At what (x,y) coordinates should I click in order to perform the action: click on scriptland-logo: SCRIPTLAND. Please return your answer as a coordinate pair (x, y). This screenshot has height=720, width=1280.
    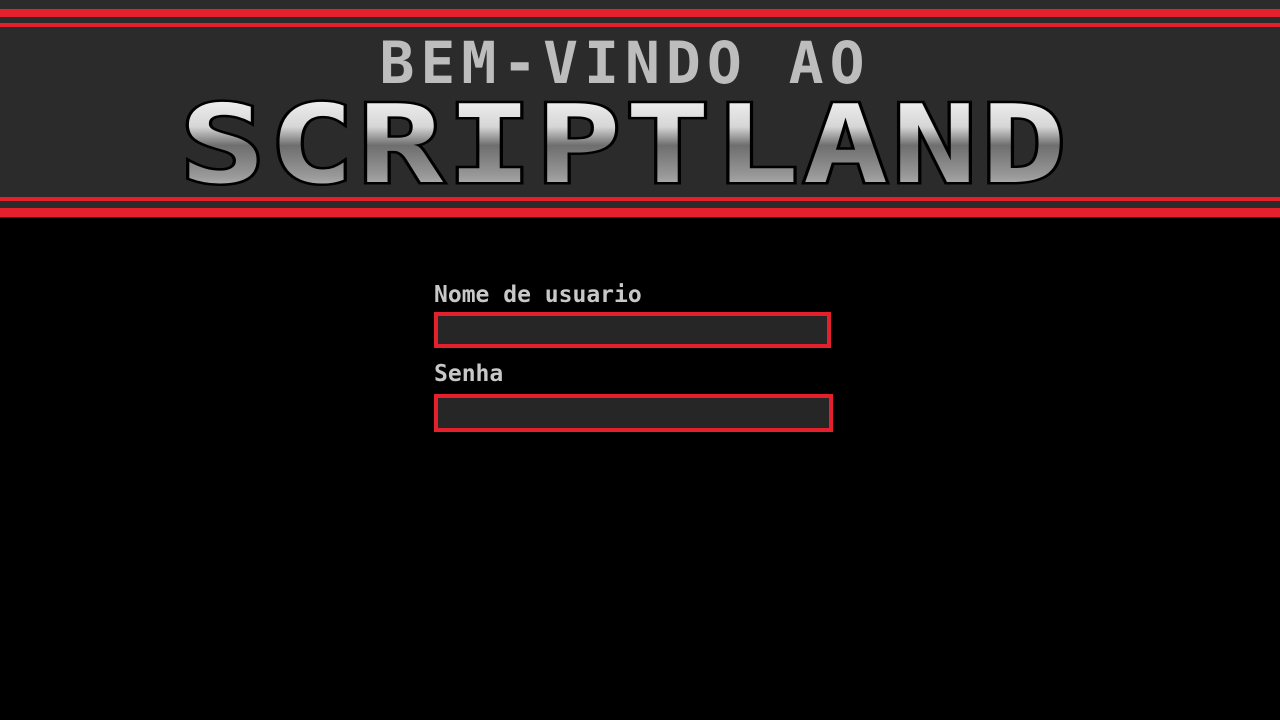
    Looking at the image, I should click on (624, 145).